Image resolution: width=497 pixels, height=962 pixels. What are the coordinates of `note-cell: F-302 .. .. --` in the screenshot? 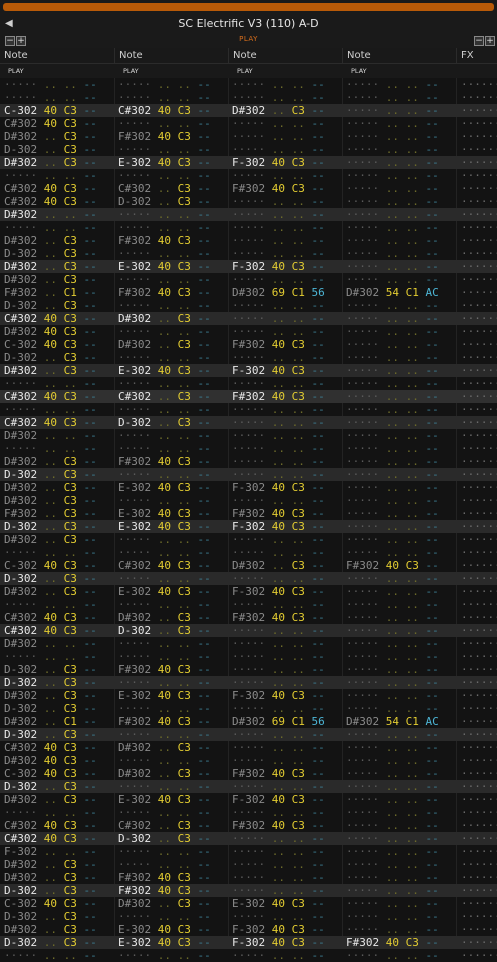 It's located at (50, 851).